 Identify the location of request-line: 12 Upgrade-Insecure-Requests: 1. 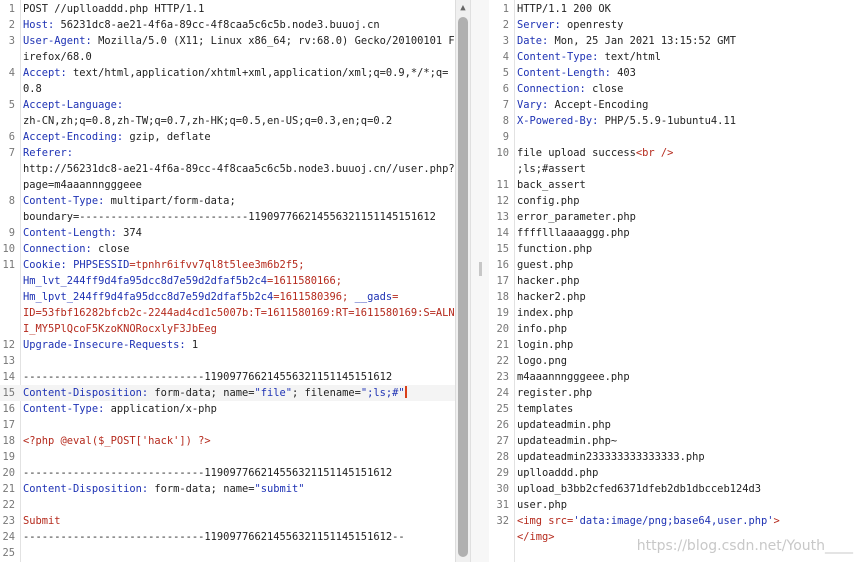
(227, 345).